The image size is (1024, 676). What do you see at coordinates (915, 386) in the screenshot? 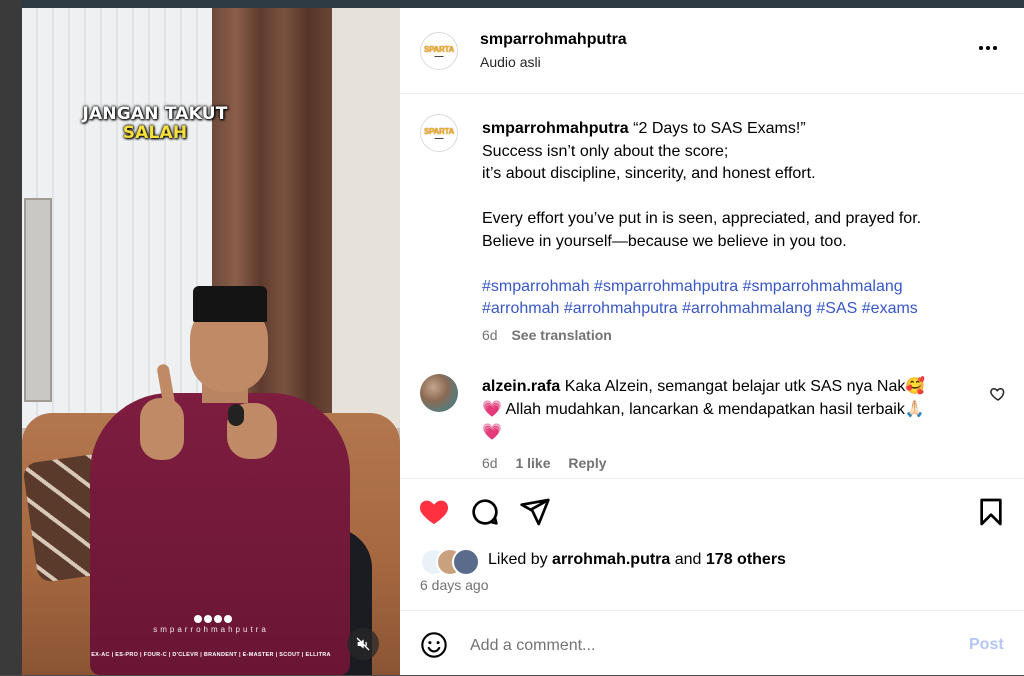
I see `smiling-hearts-emoji: 🥰` at bounding box center [915, 386].